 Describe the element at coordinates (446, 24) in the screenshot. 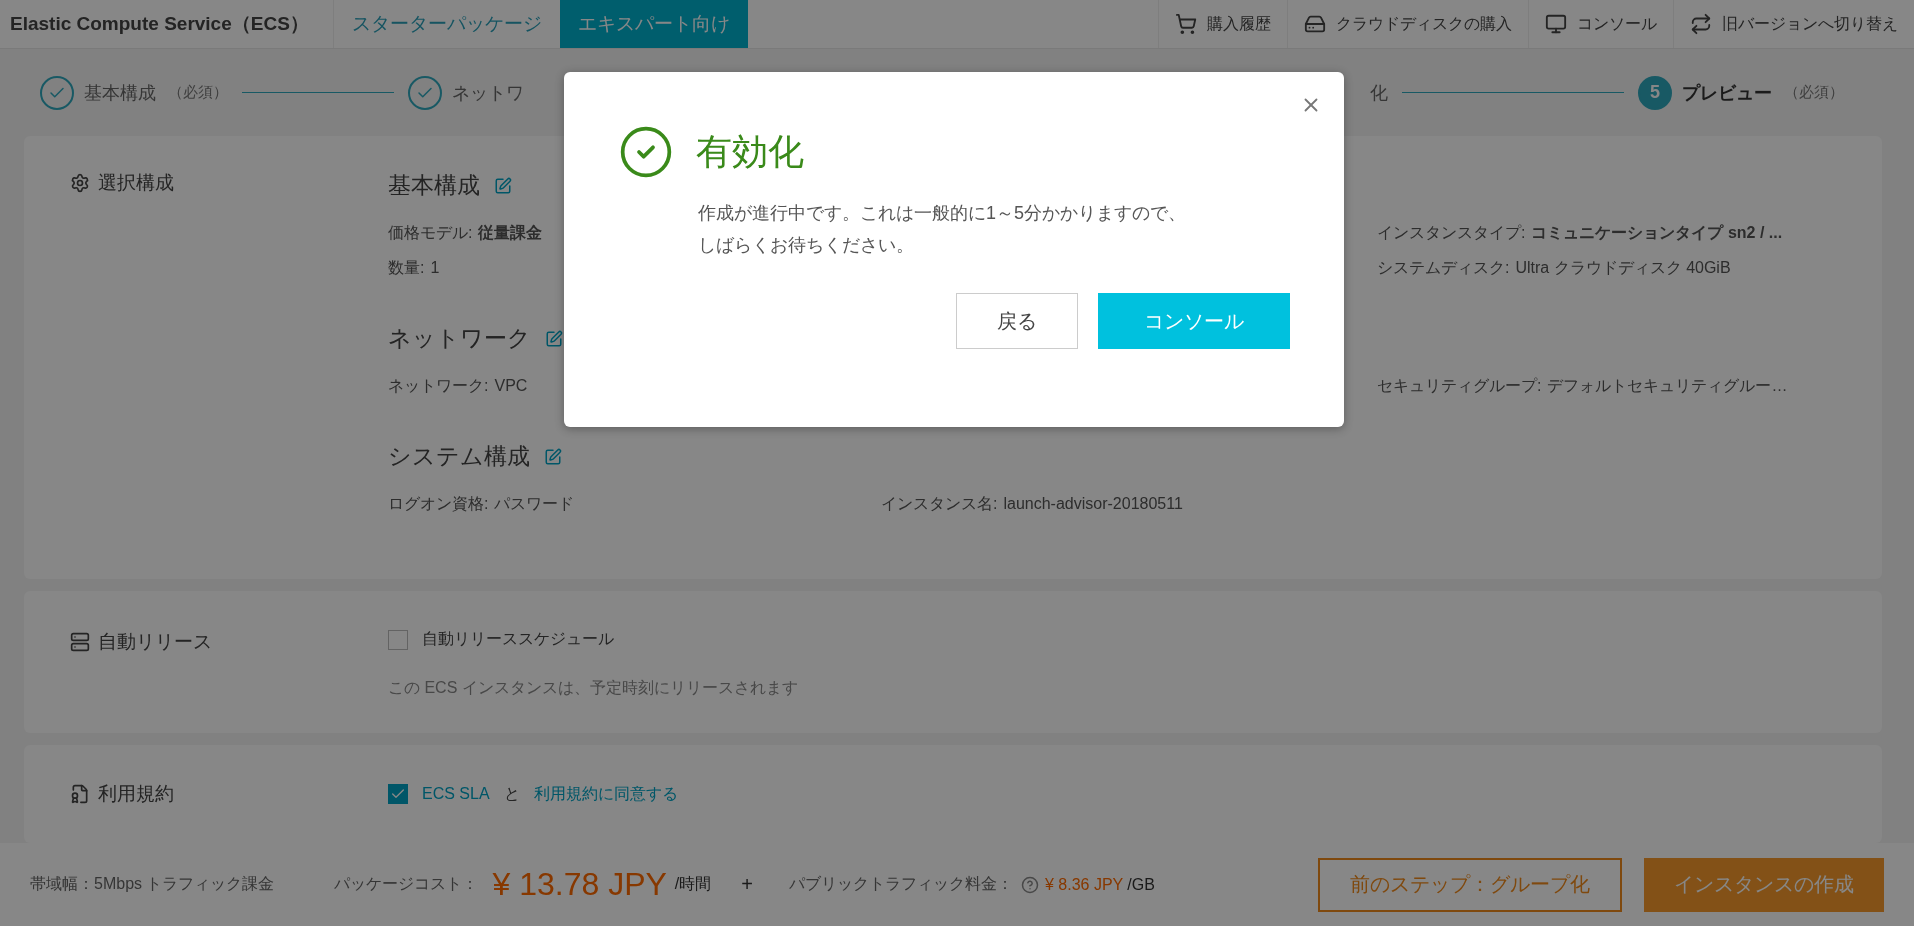

I see `tab: スターターパッケージ` at that location.